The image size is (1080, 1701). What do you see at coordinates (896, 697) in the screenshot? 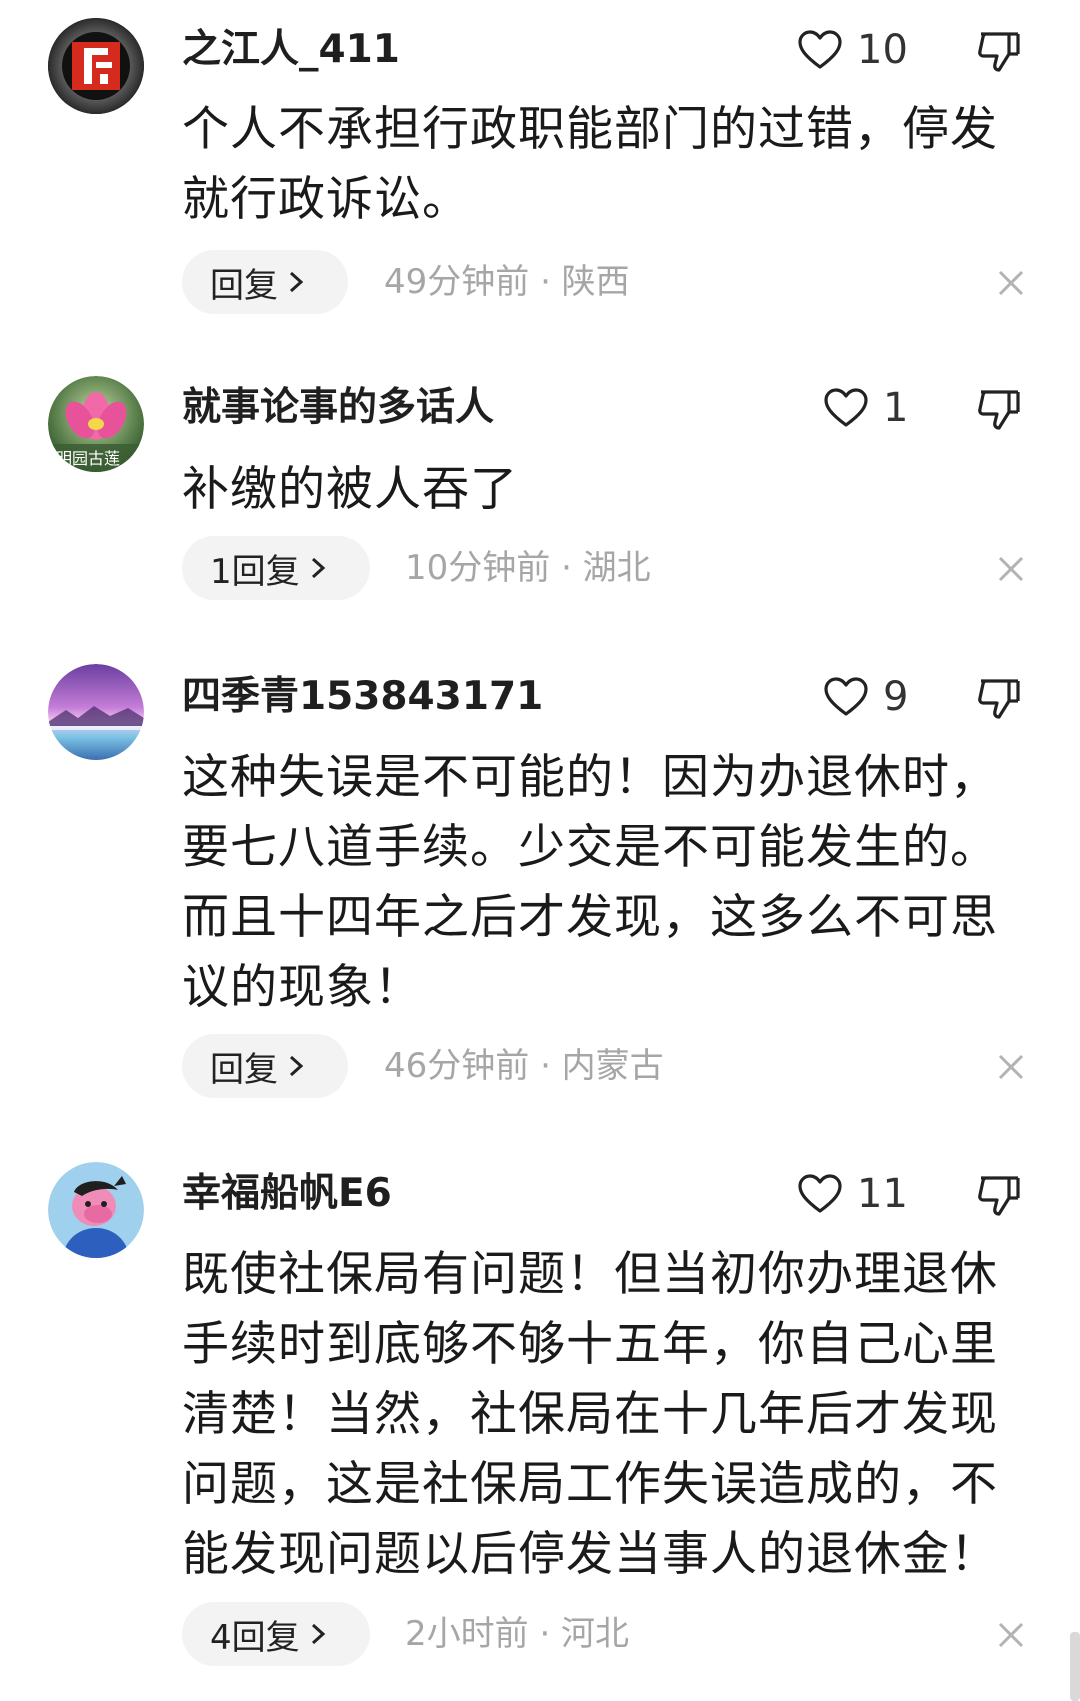
I see `like-count: 9` at bounding box center [896, 697].